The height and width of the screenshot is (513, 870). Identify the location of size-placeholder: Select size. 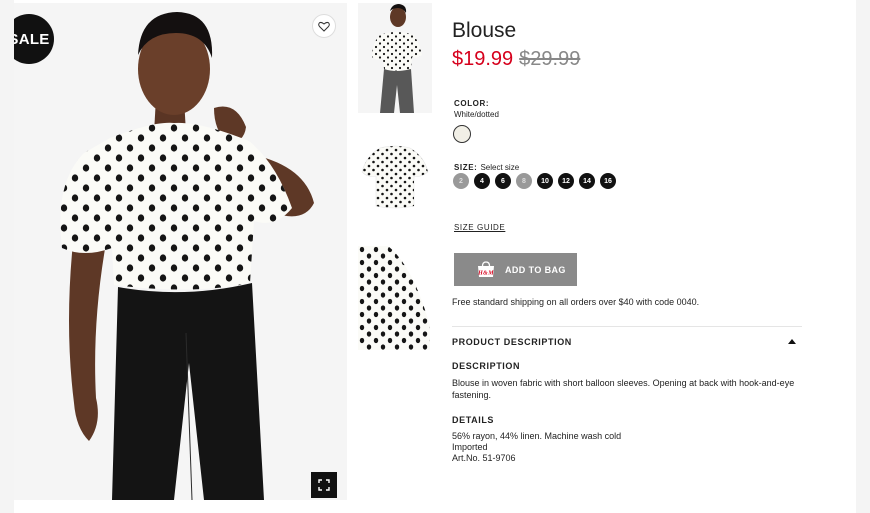
(500, 167).